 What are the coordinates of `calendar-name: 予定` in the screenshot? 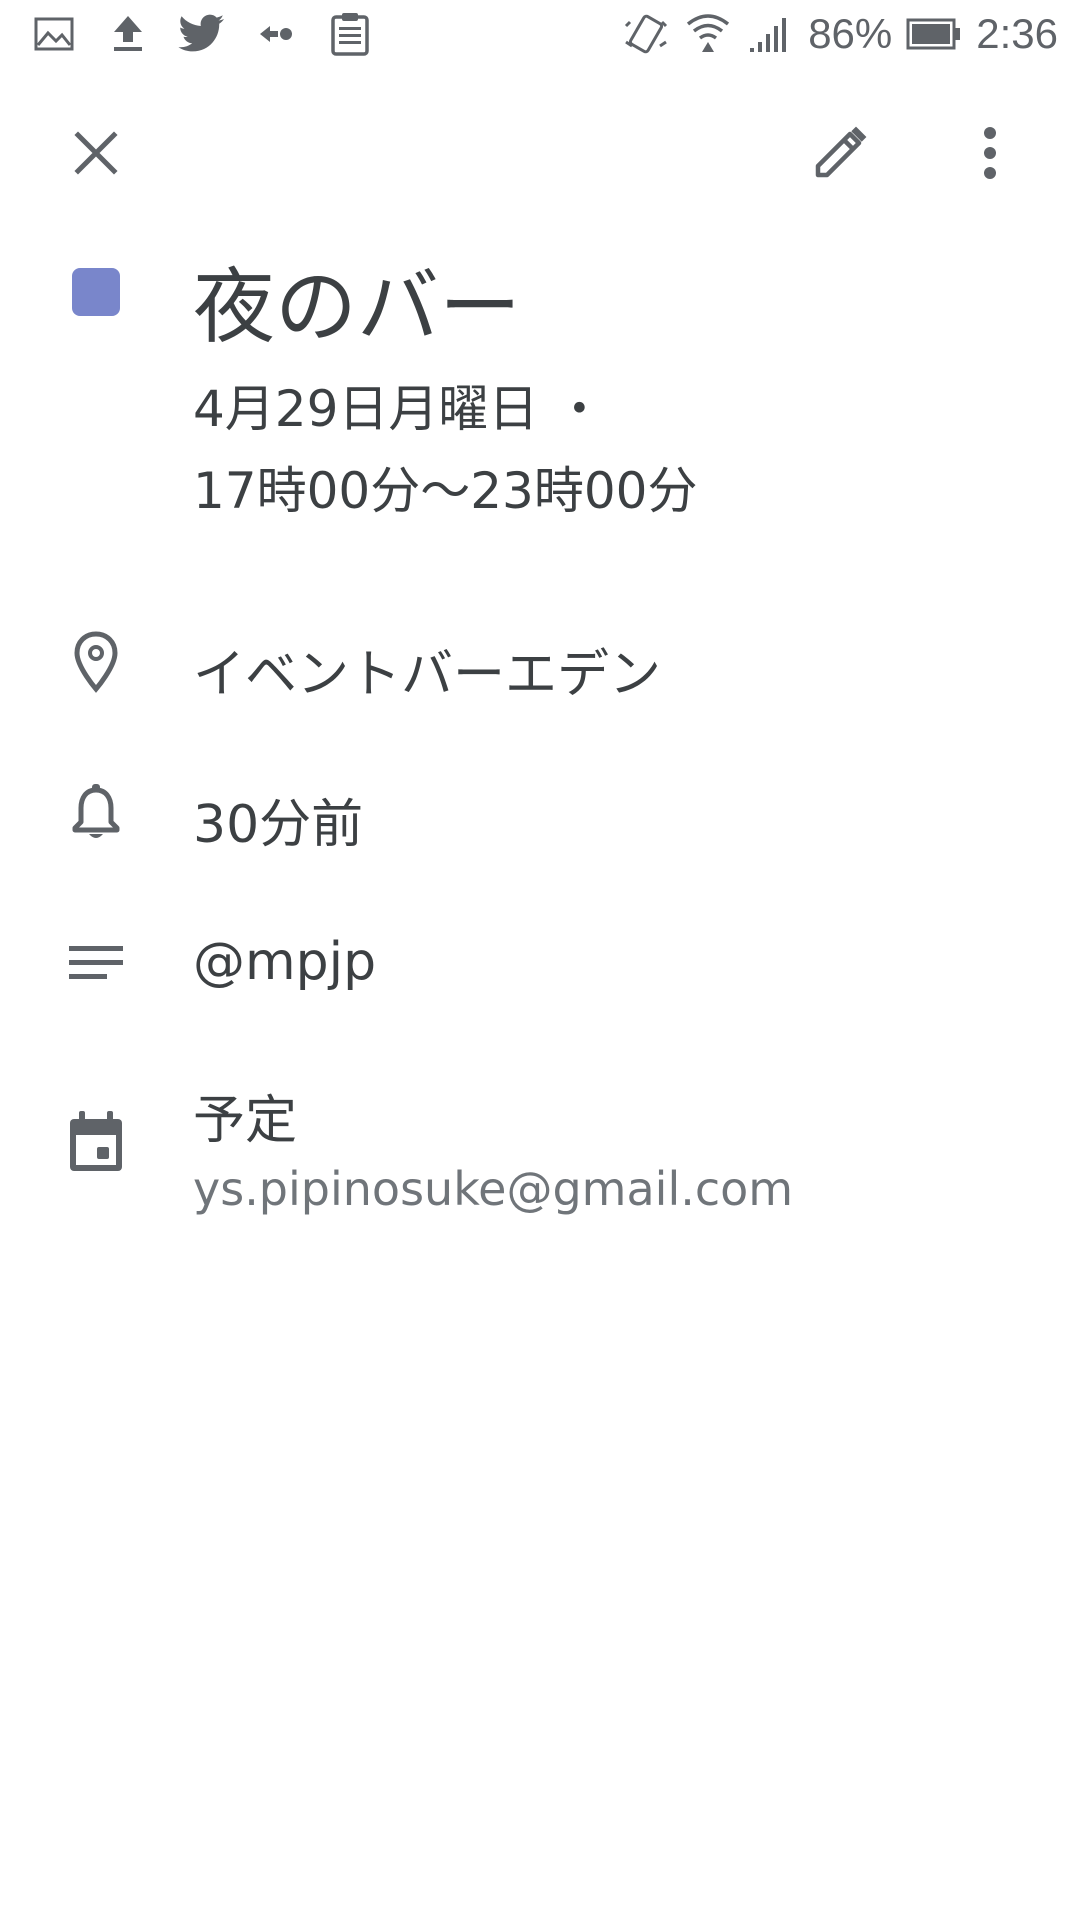 It's located at (245, 1121).